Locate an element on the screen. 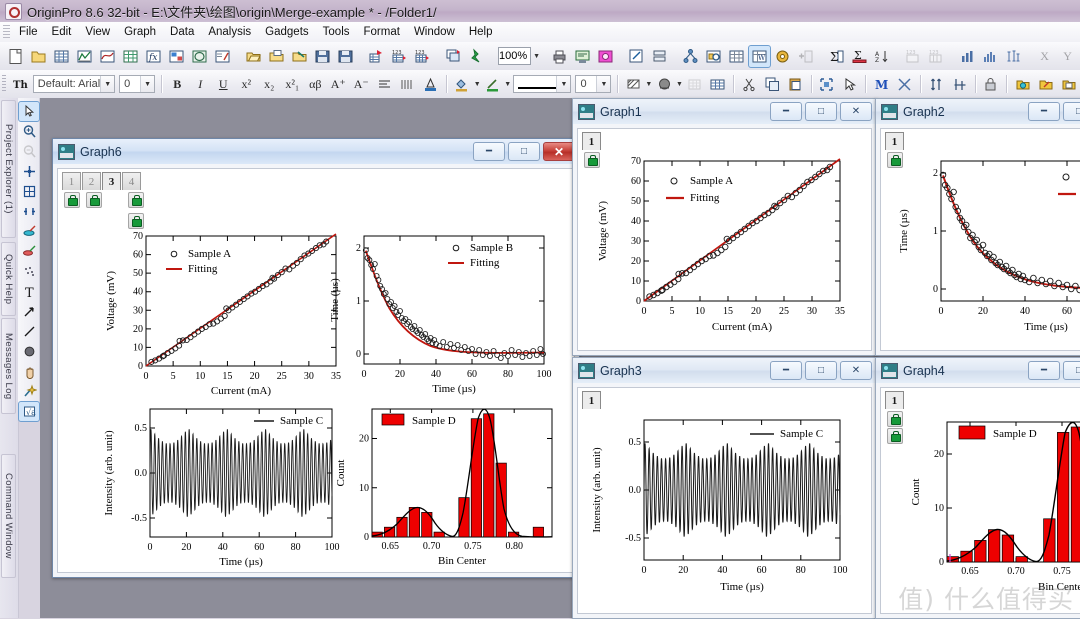 The image size is (1080, 619). font-mode-icon: Th is located at coordinates (19, 84).